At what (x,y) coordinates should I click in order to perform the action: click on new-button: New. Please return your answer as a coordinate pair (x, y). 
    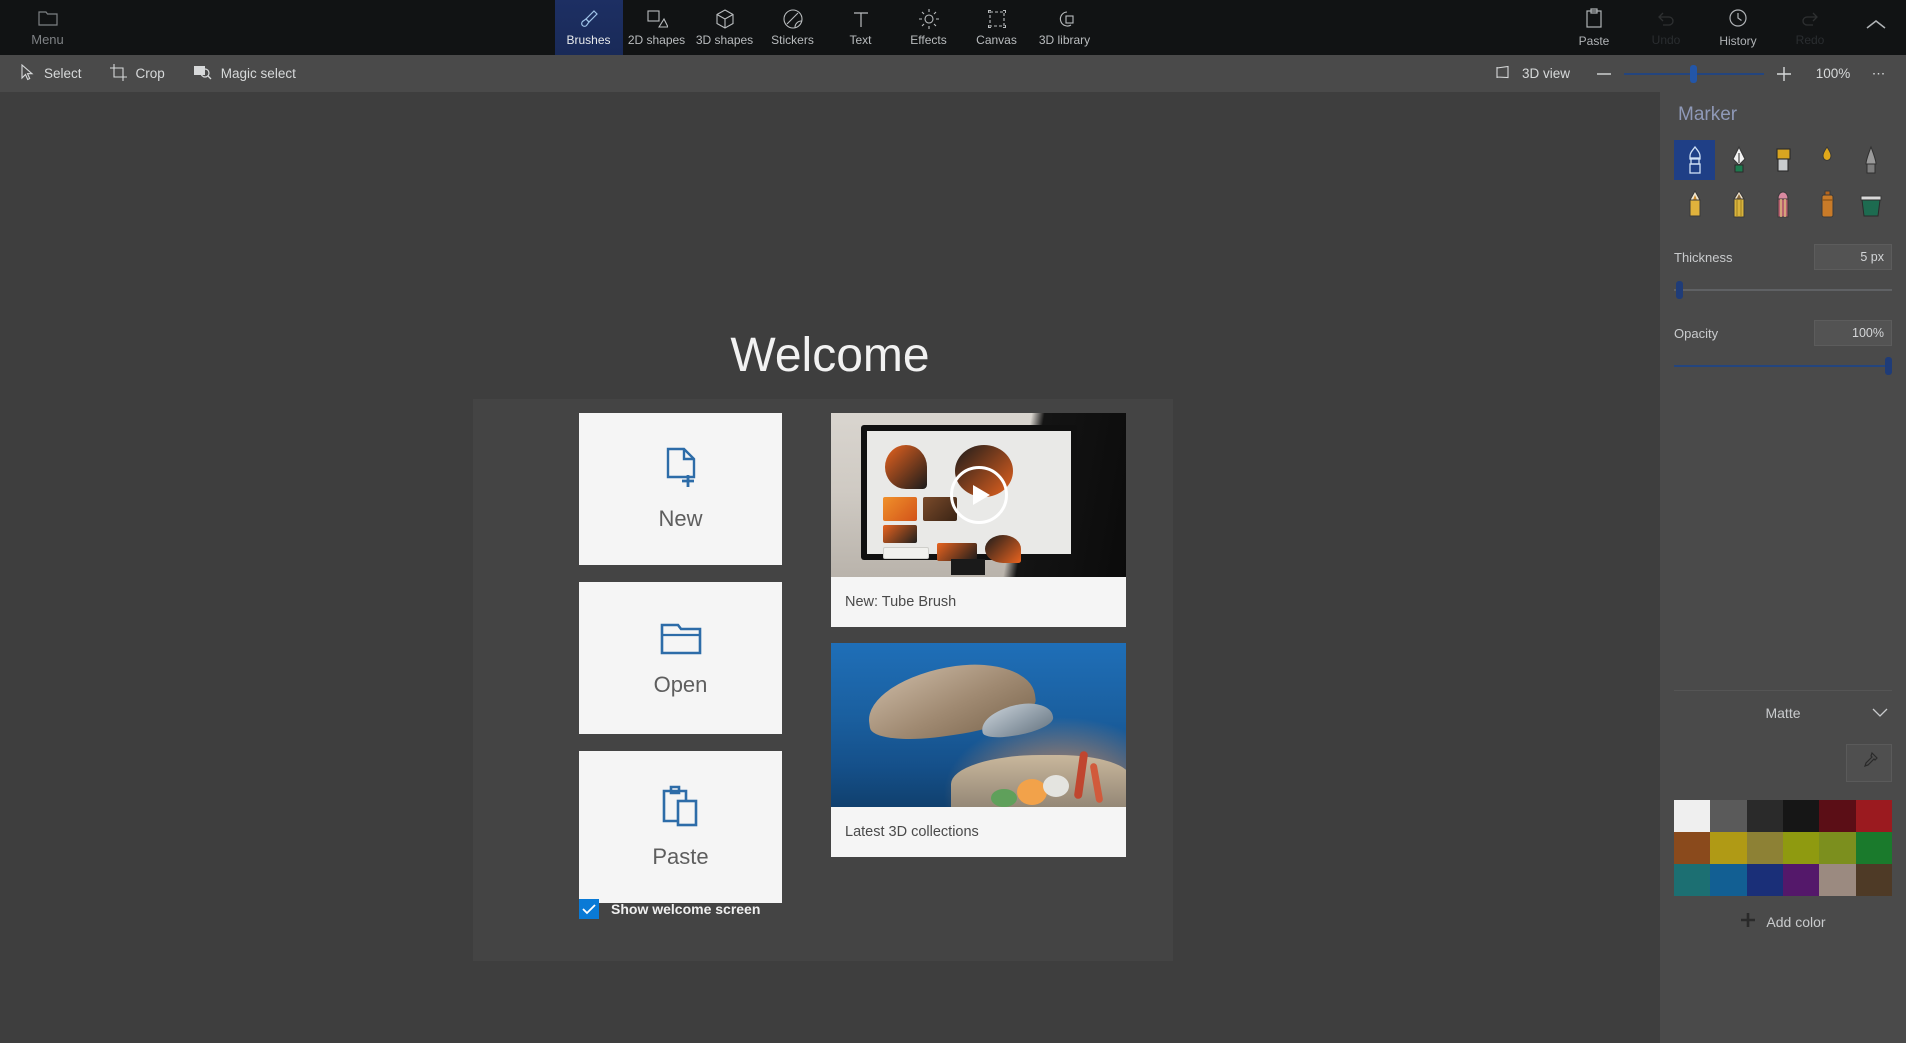
    Looking at the image, I should click on (680, 489).